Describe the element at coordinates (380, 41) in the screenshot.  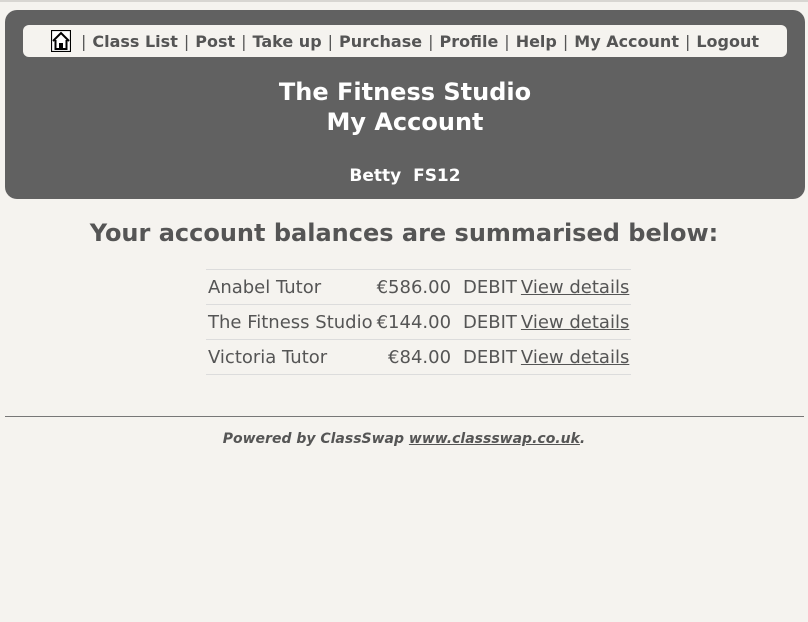
I see `nav-purchase: Purchase` at that location.